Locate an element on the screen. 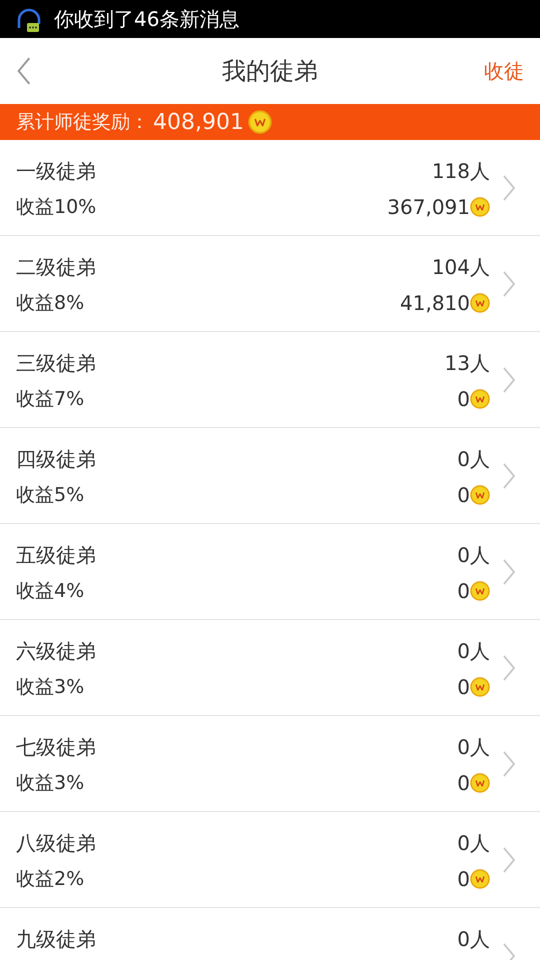  member-count: 104人 is located at coordinates (461, 267).